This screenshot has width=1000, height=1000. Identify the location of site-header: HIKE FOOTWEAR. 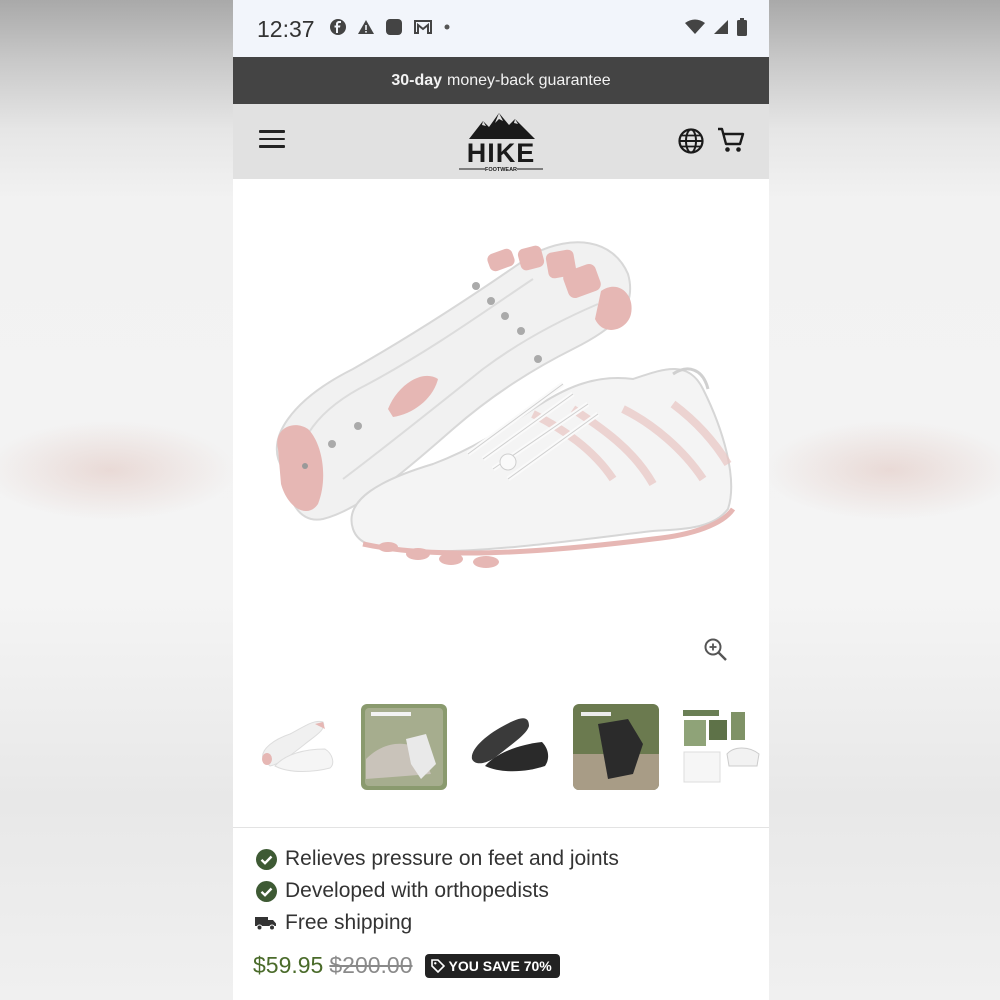
(501, 142).